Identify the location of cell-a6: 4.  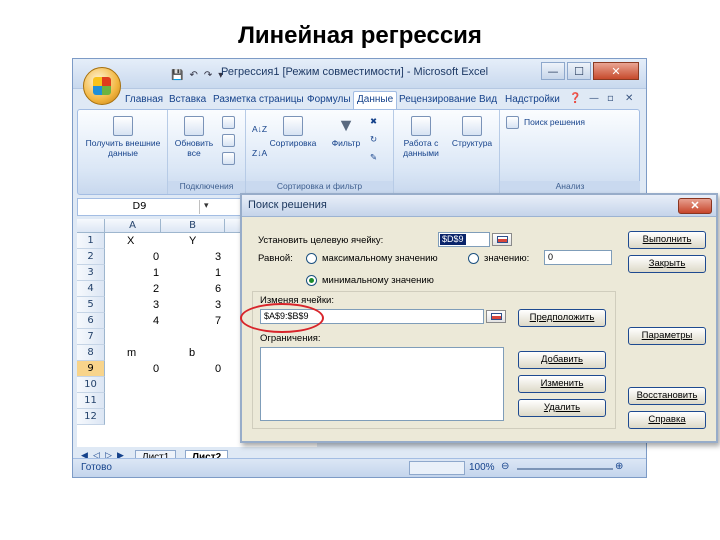
(156, 321).